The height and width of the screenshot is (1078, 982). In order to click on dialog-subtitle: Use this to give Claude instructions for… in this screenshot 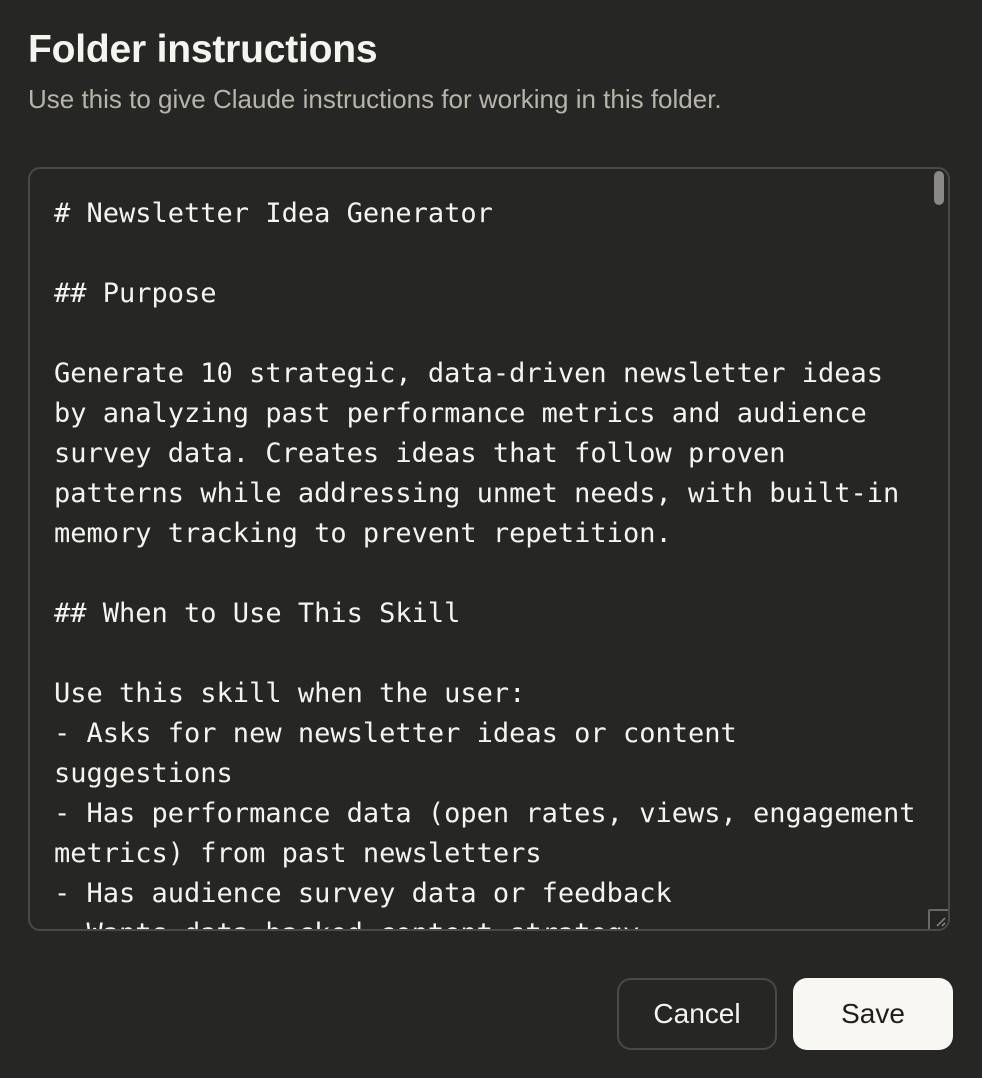, I will do `click(375, 99)`.